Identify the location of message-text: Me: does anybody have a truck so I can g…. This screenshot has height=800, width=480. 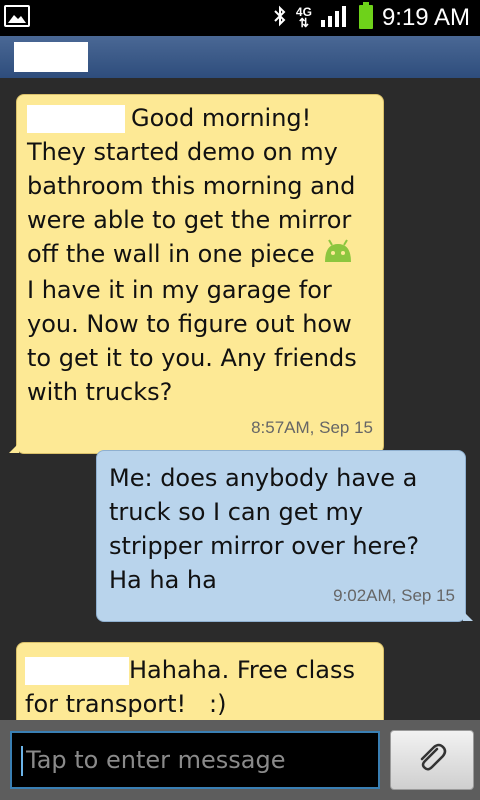
(264, 529).